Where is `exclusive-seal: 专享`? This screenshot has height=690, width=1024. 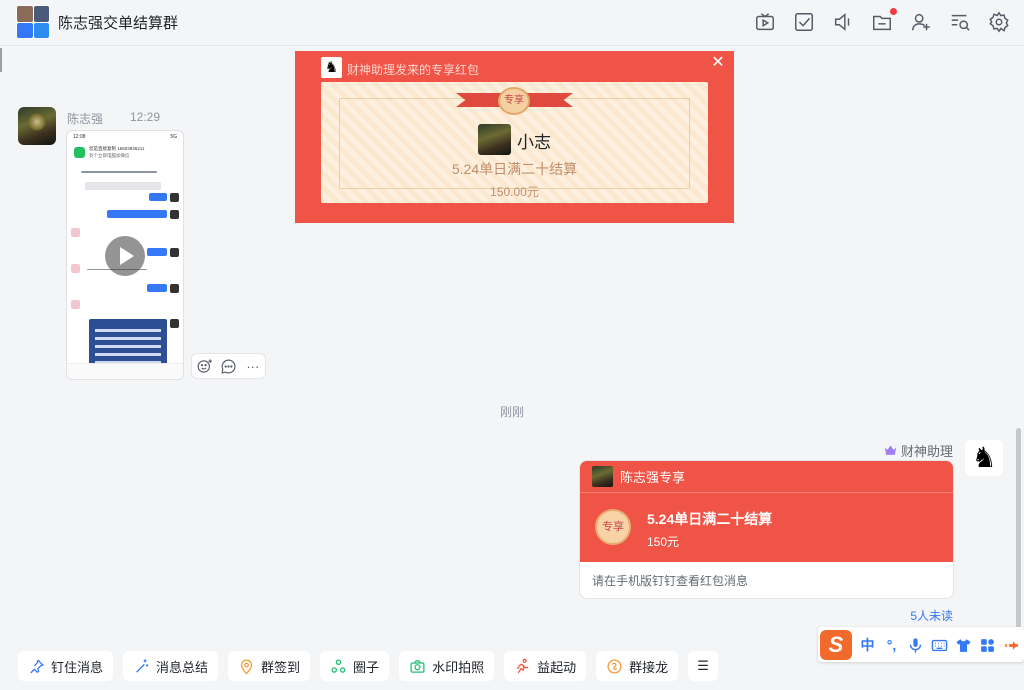
exclusive-seal: 专享 is located at coordinates (613, 527).